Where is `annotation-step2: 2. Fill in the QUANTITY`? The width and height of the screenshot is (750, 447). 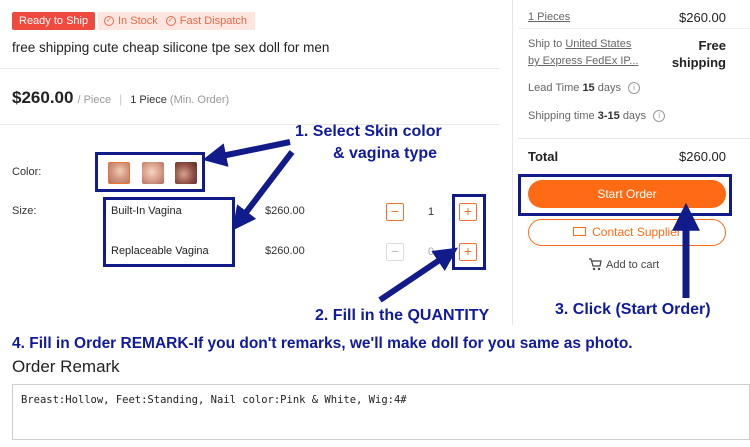 annotation-step2: 2. Fill in the QUANTITY is located at coordinates (402, 315).